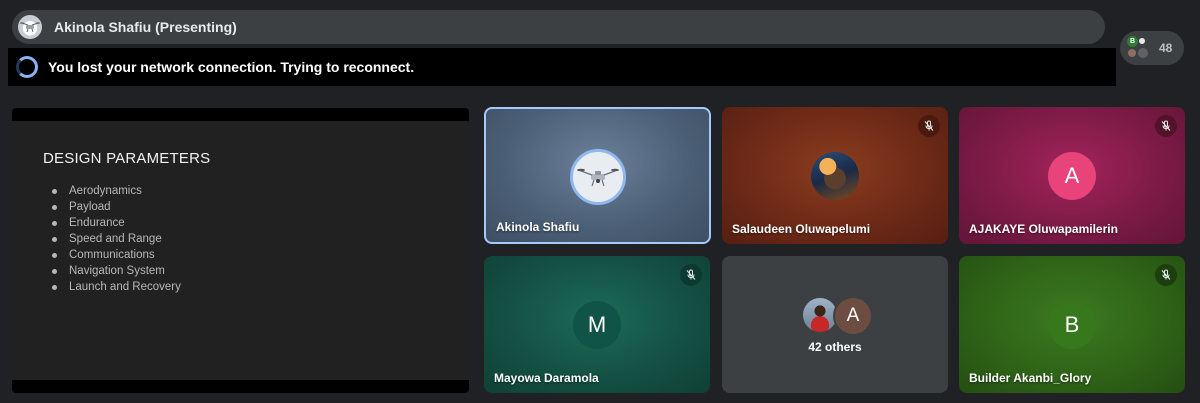 The image size is (1200, 403). I want to click on participant-tile-ajakaye: A AJAKAYE Oluwapamilerin, so click(1072, 175).